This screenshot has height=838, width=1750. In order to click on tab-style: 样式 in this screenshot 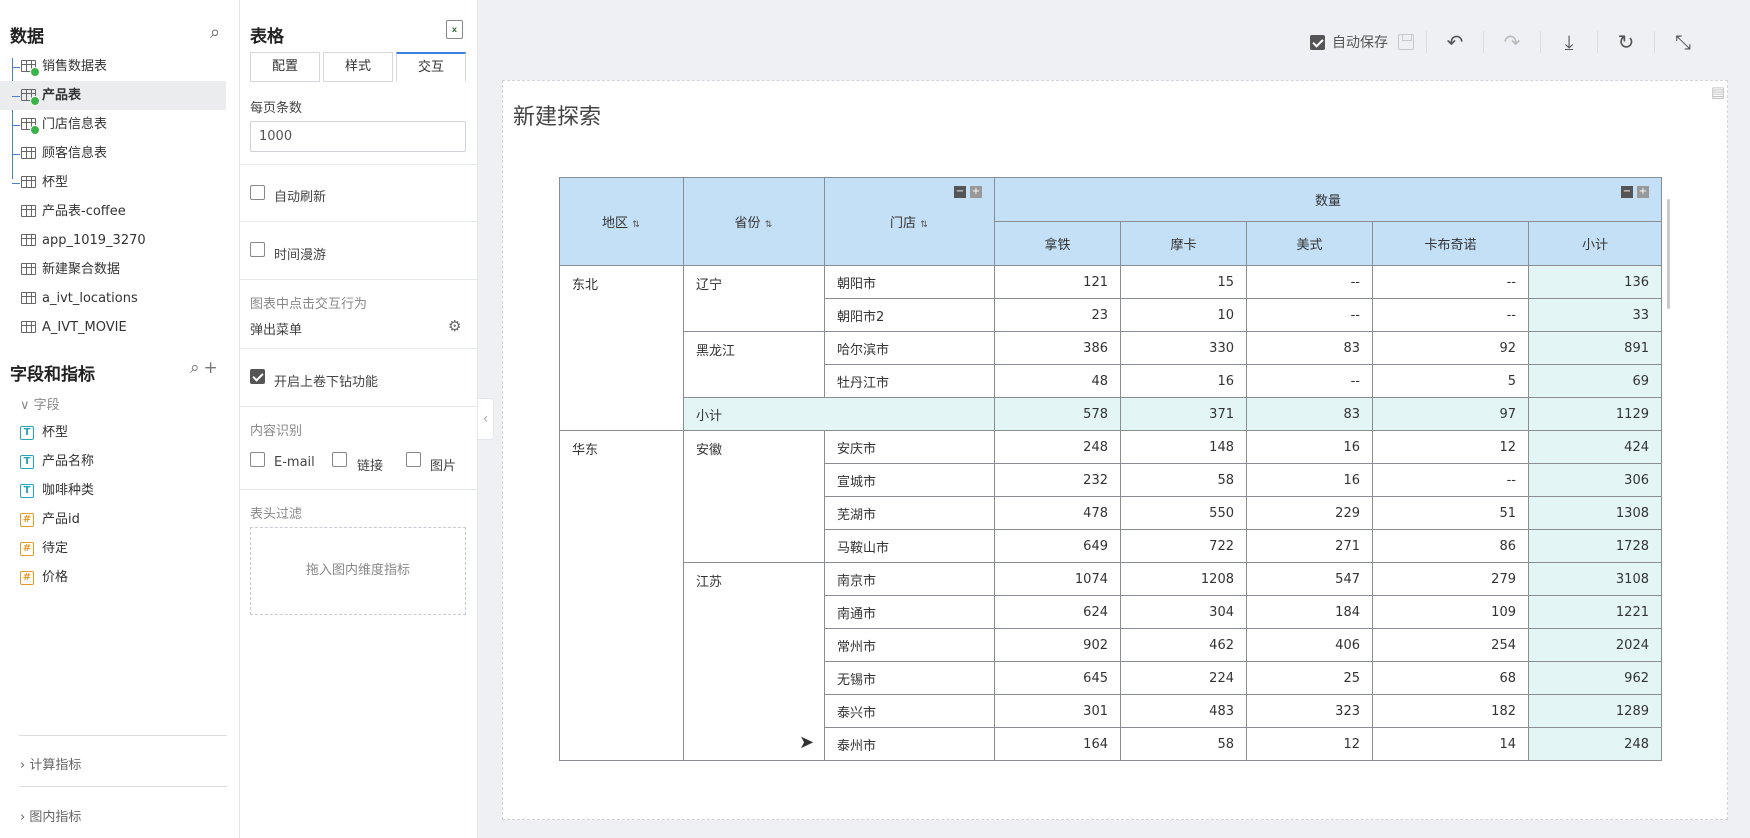, I will do `click(358, 67)`.